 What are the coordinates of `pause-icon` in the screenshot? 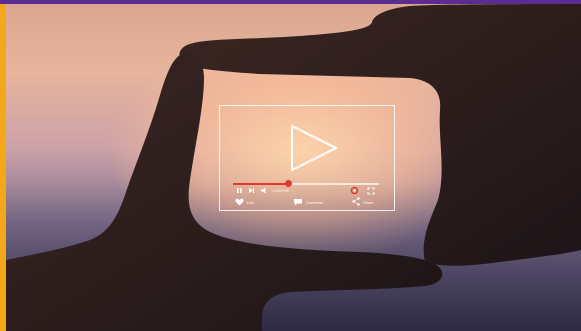 It's located at (239, 190).